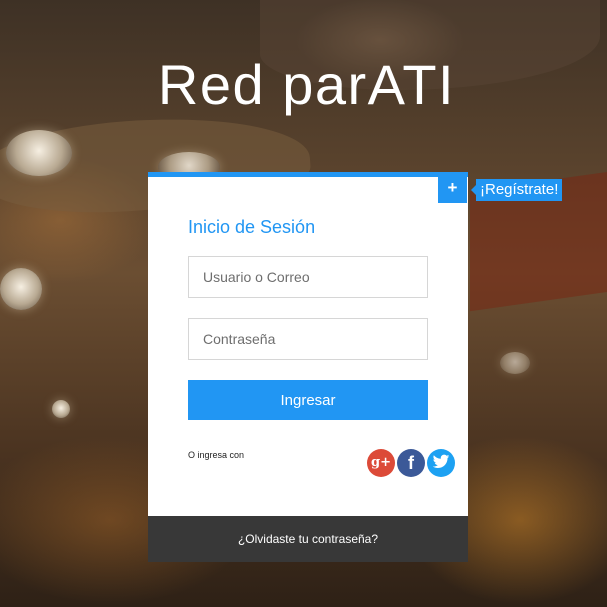  I want to click on forgot-password-link: ¿Olvidaste tu contraseña?, so click(308, 539).